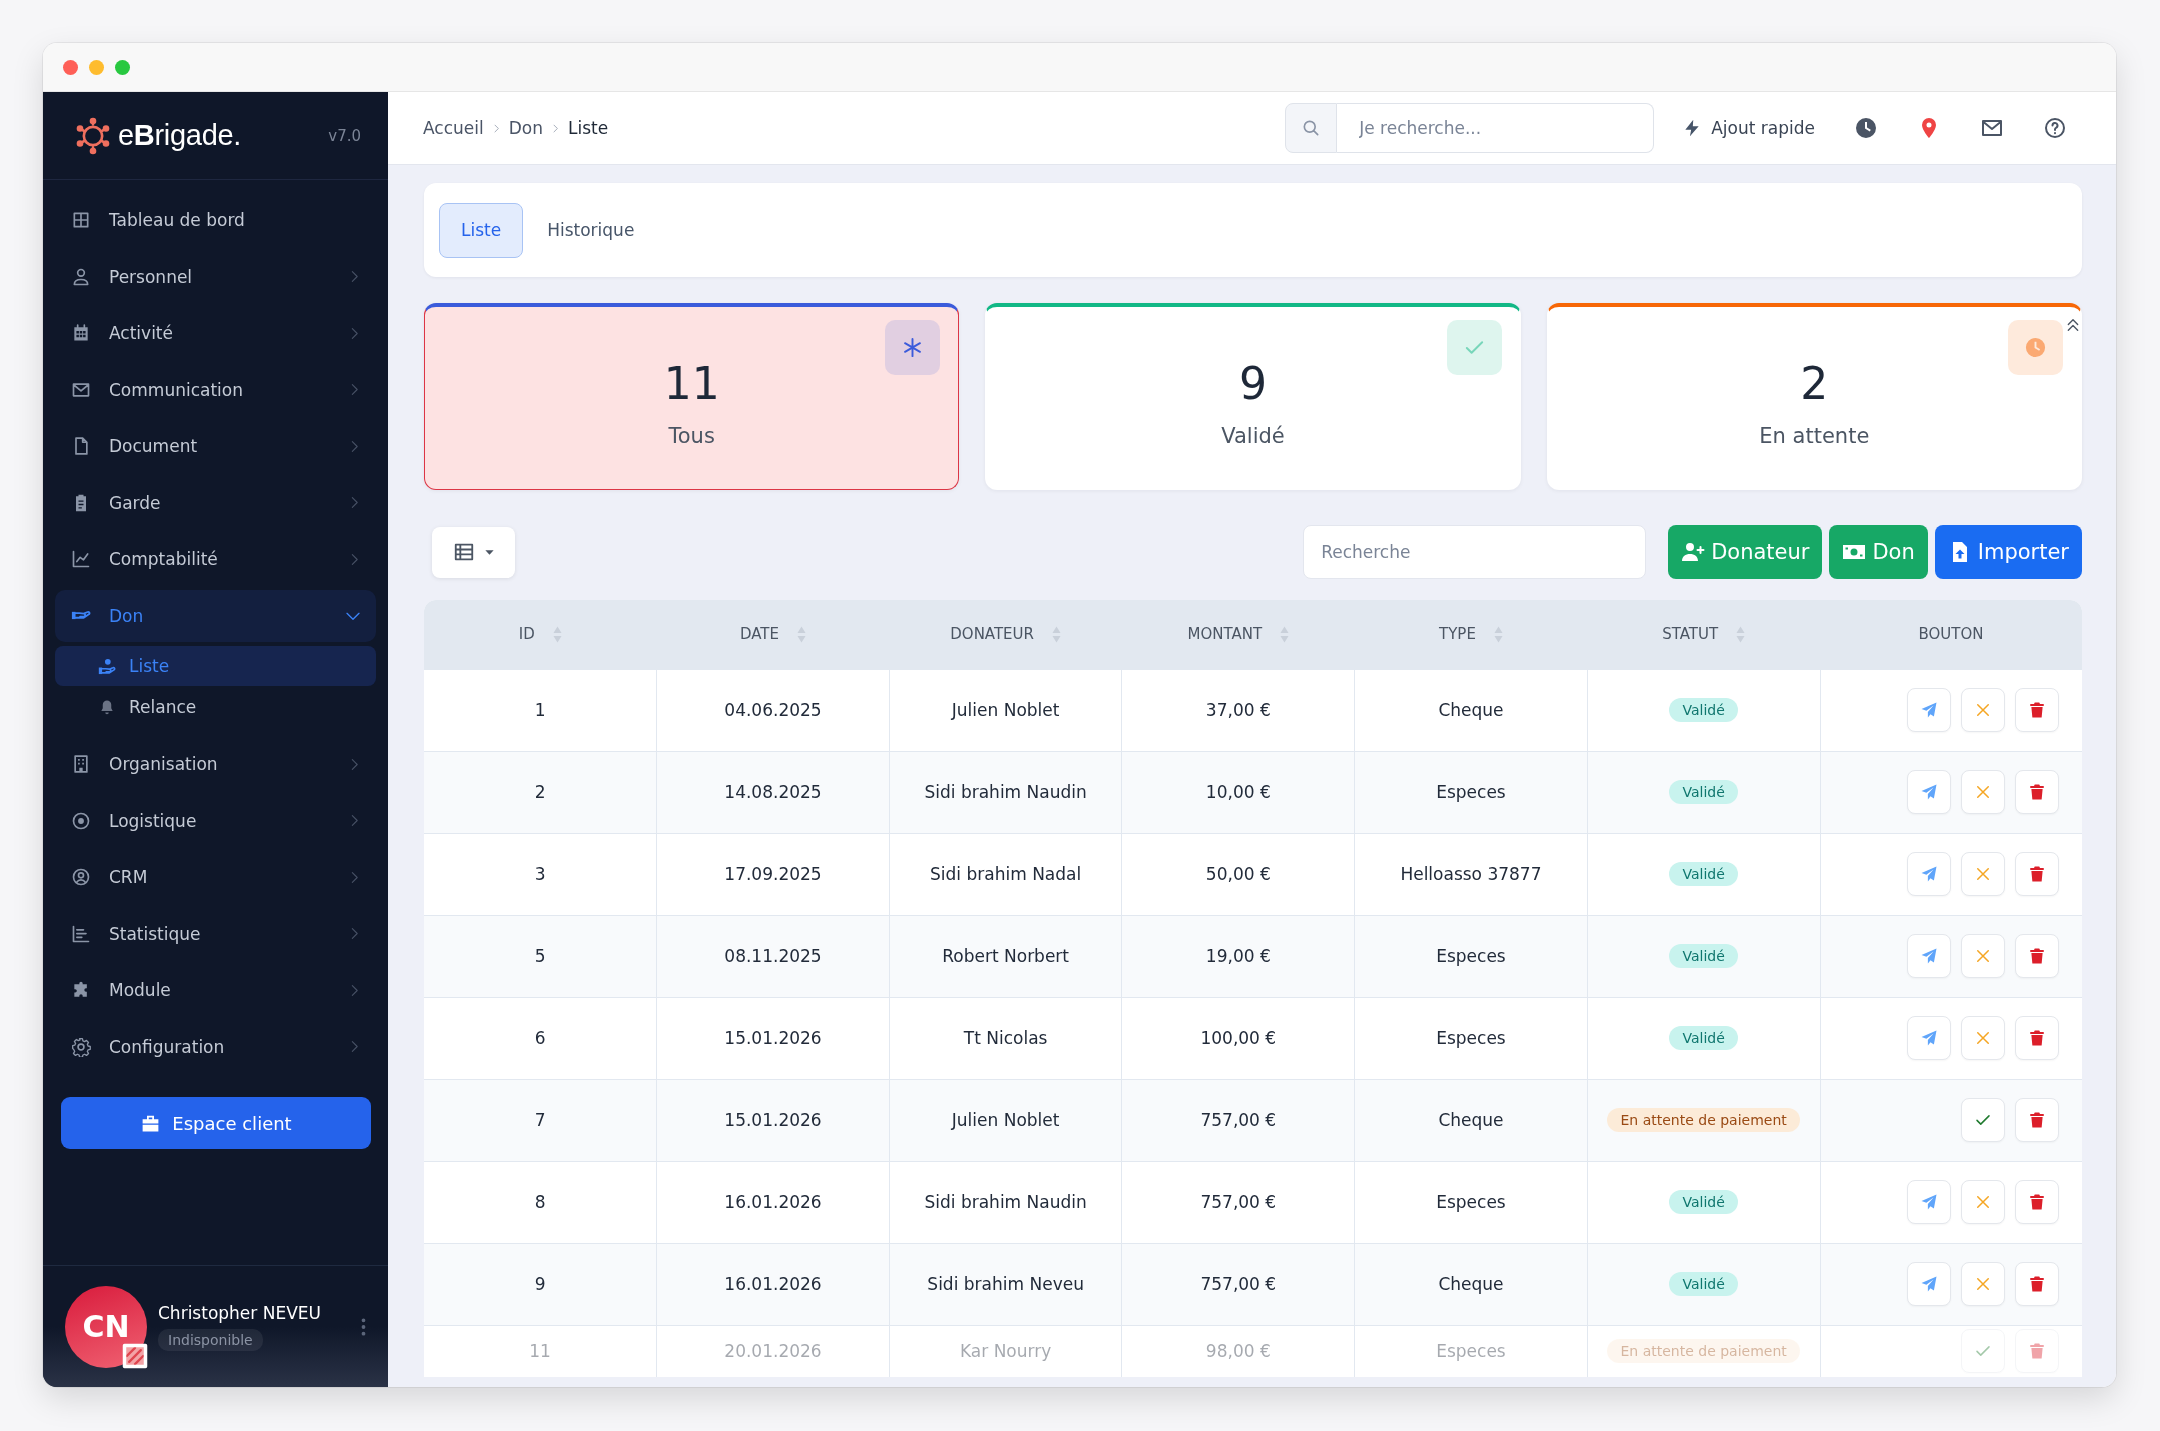 The height and width of the screenshot is (1431, 2160). I want to click on asterisk-icon, so click(913, 347).